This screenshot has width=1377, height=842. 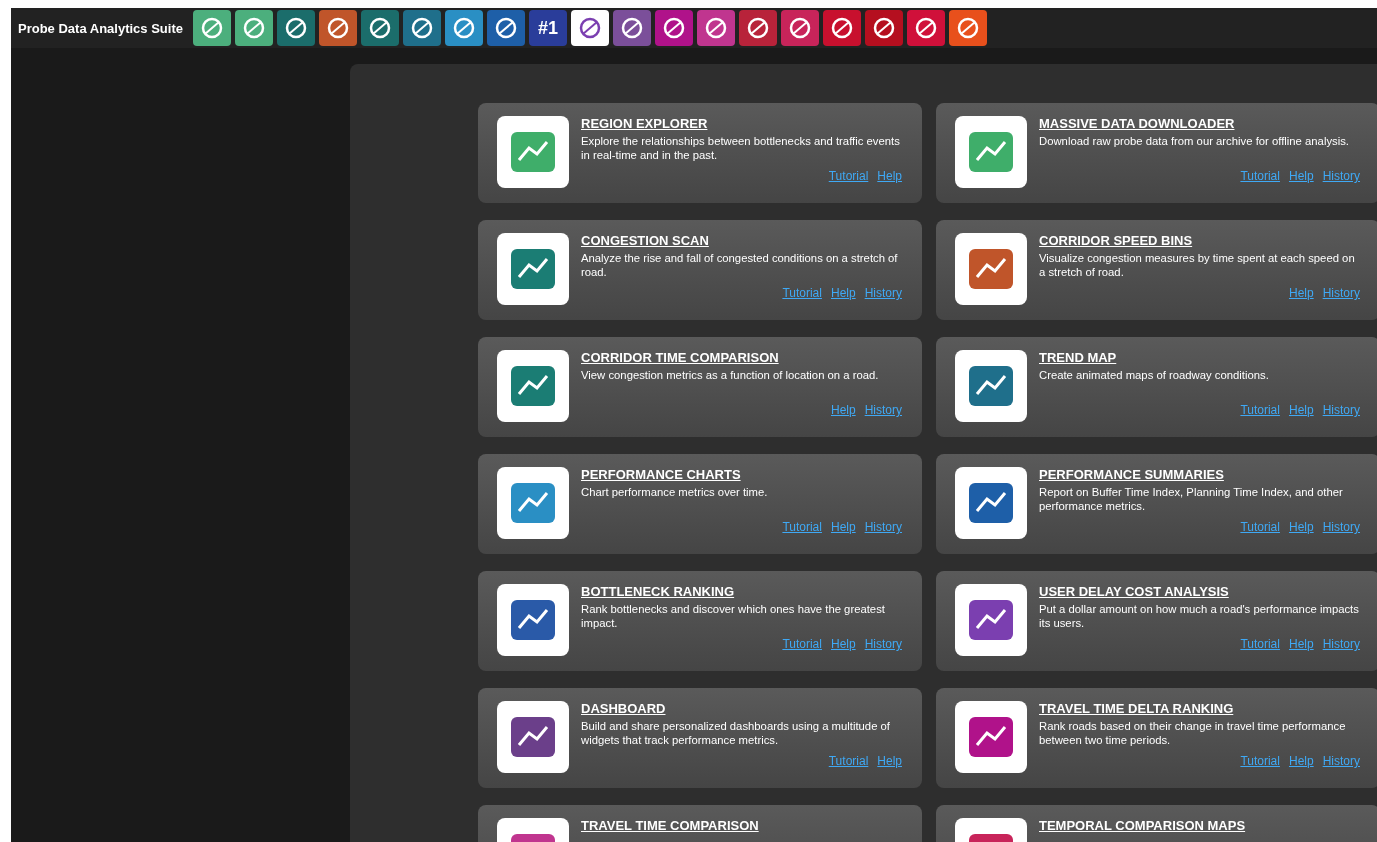 What do you see at coordinates (680, 357) in the screenshot?
I see `tool-title-link: CORRIDOR TIME COMPARISON` at bounding box center [680, 357].